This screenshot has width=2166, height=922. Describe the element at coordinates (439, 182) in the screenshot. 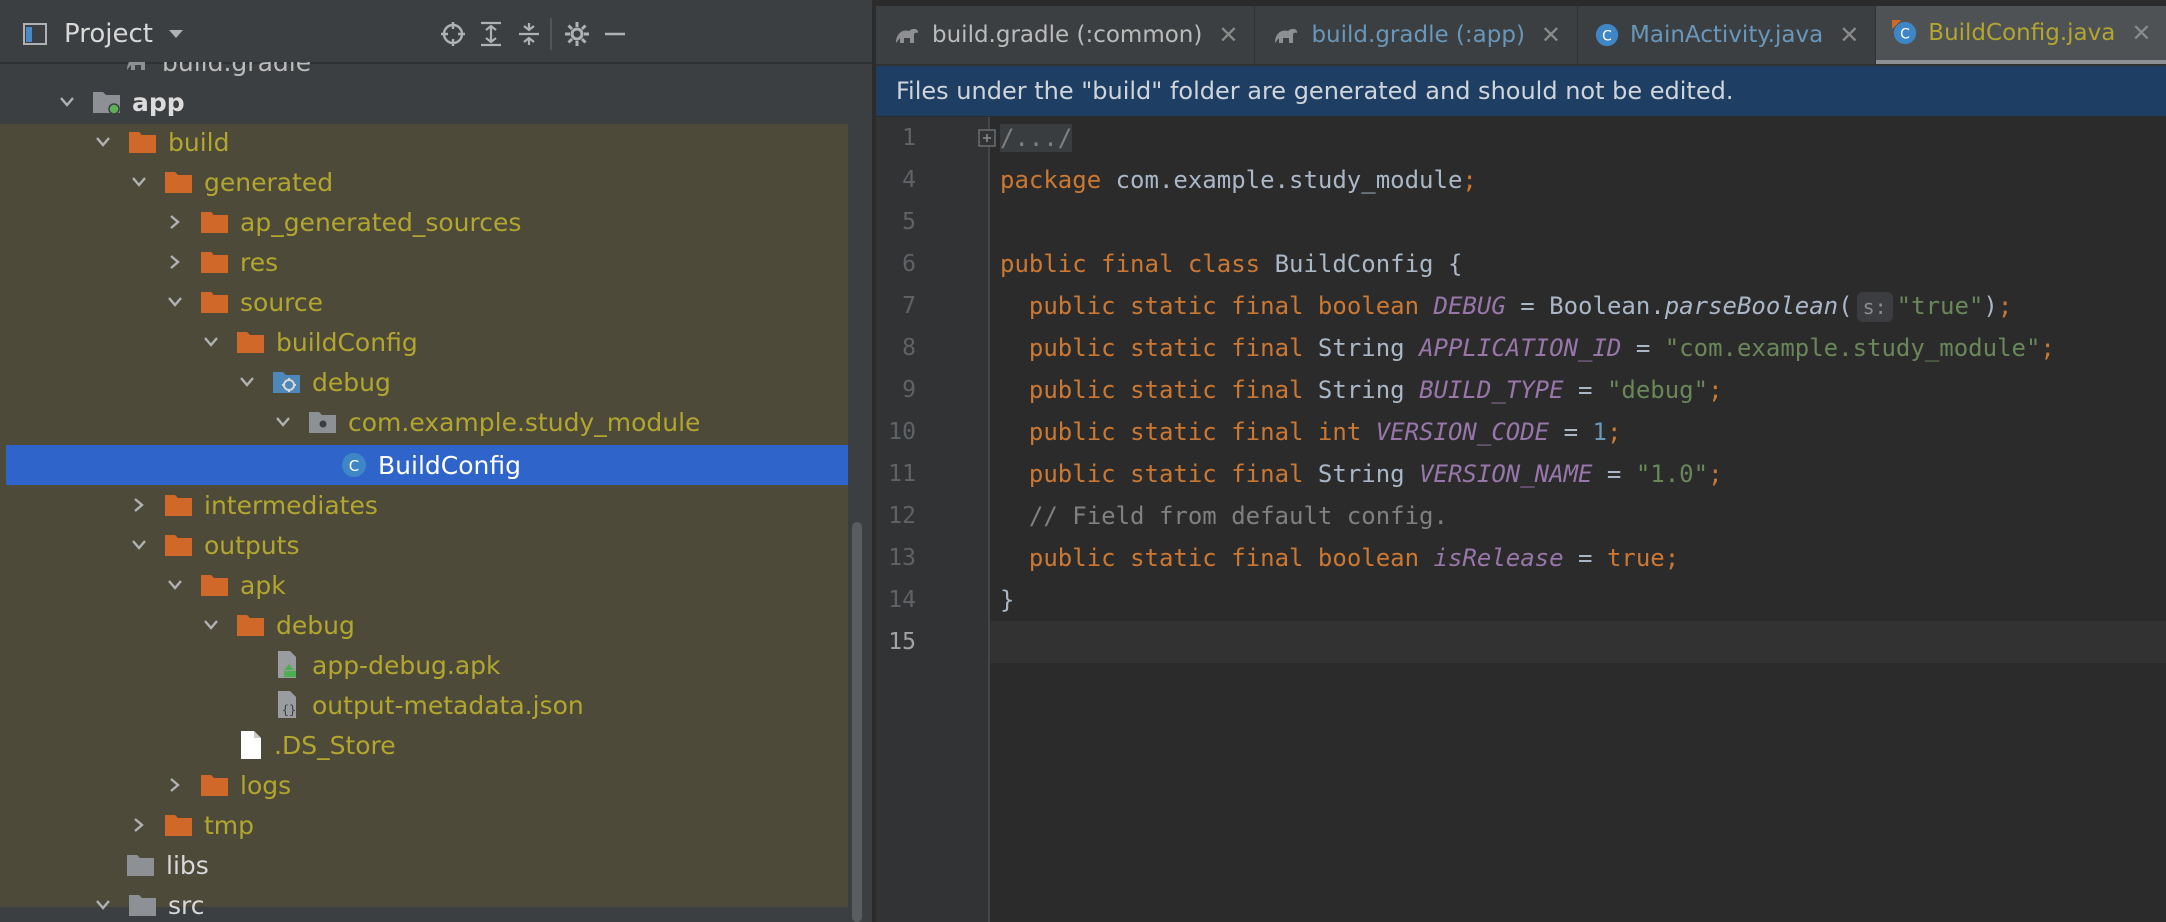

I see `tree-item-generated: generated` at that location.